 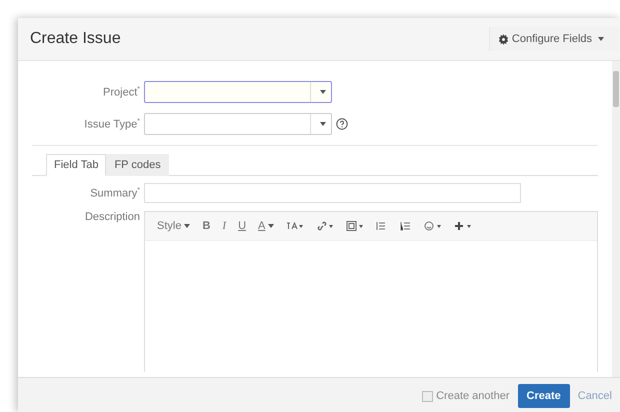 What do you see at coordinates (342, 124) in the screenshot?
I see `help-icon` at bounding box center [342, 124].